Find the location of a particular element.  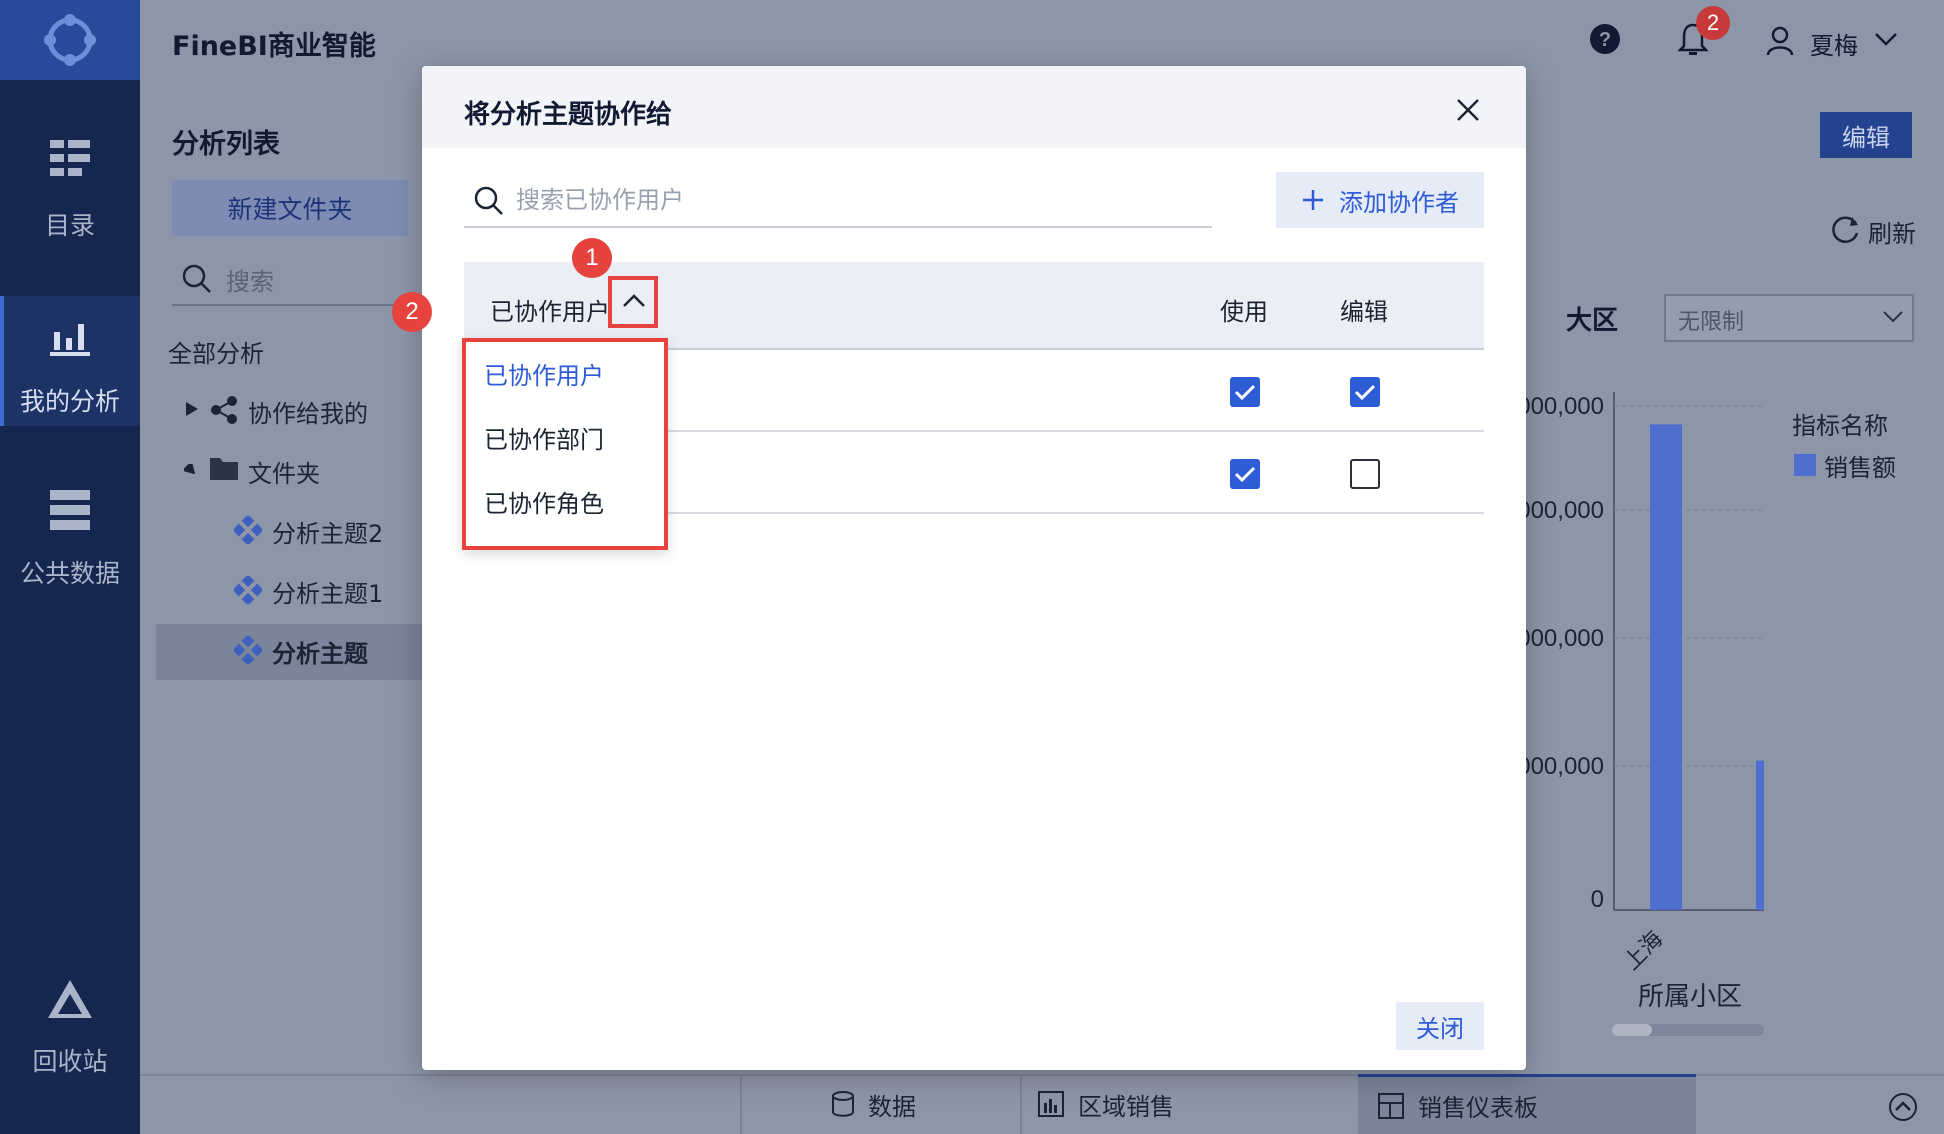

dialog-title: 将分析主题协作给 is located at coordinates (568, 115).